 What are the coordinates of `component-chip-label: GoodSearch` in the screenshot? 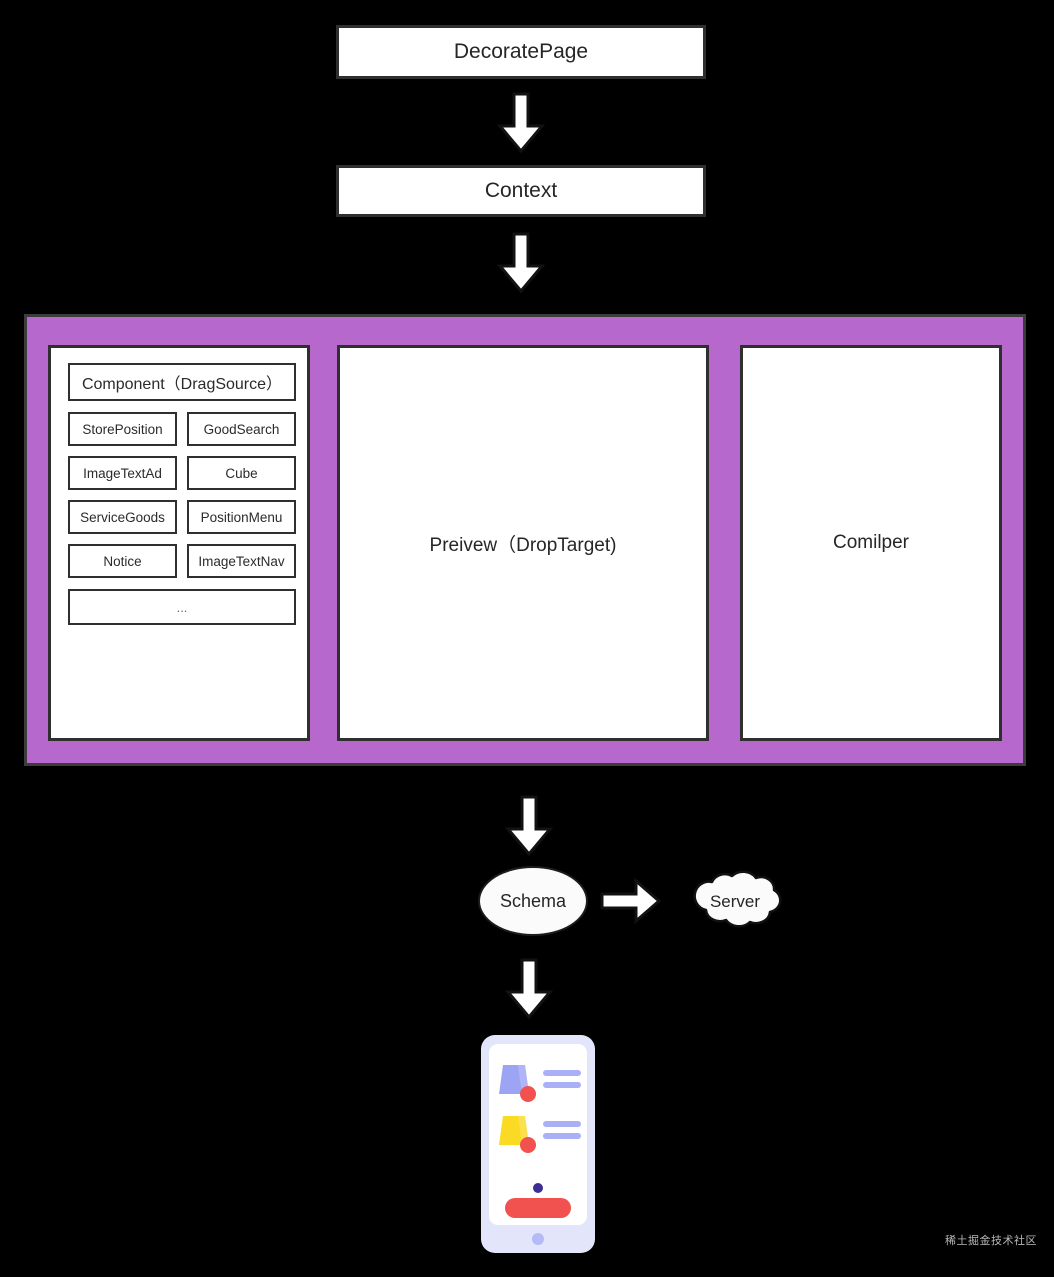 It's located at (241, 429).